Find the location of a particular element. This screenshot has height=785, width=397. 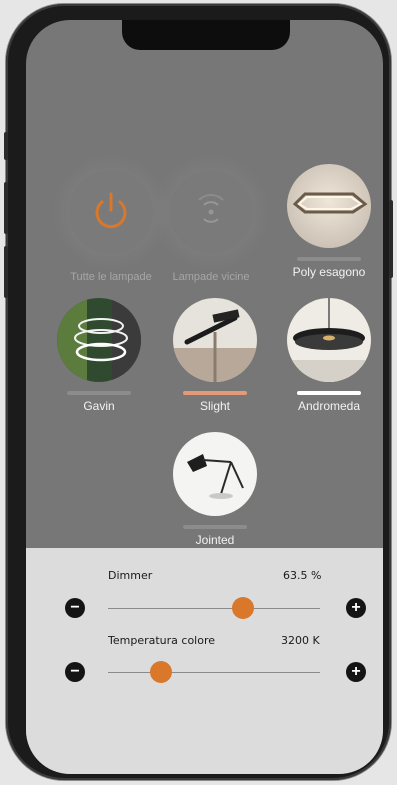

dimmer-value: 63.5 % is located at coordinates (302, 575).